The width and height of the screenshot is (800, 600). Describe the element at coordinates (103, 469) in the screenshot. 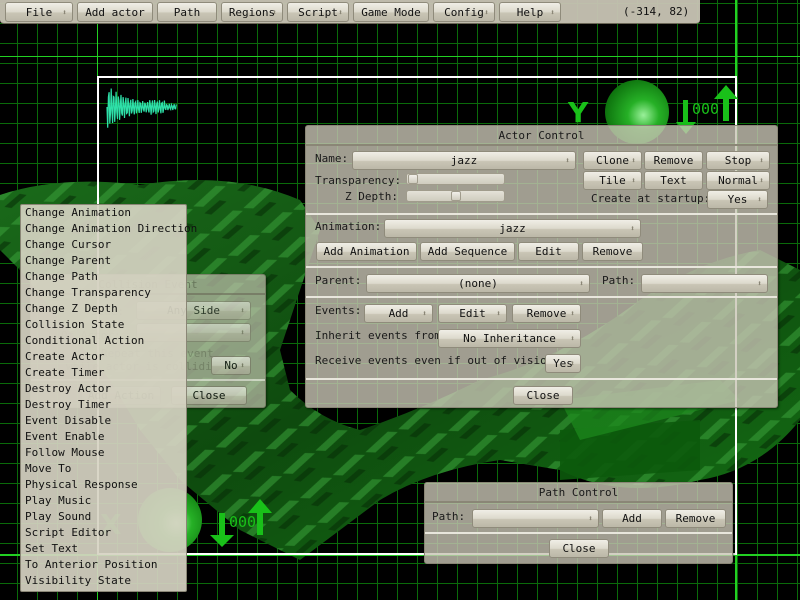

I see `action-list-item: Move To` at that location.